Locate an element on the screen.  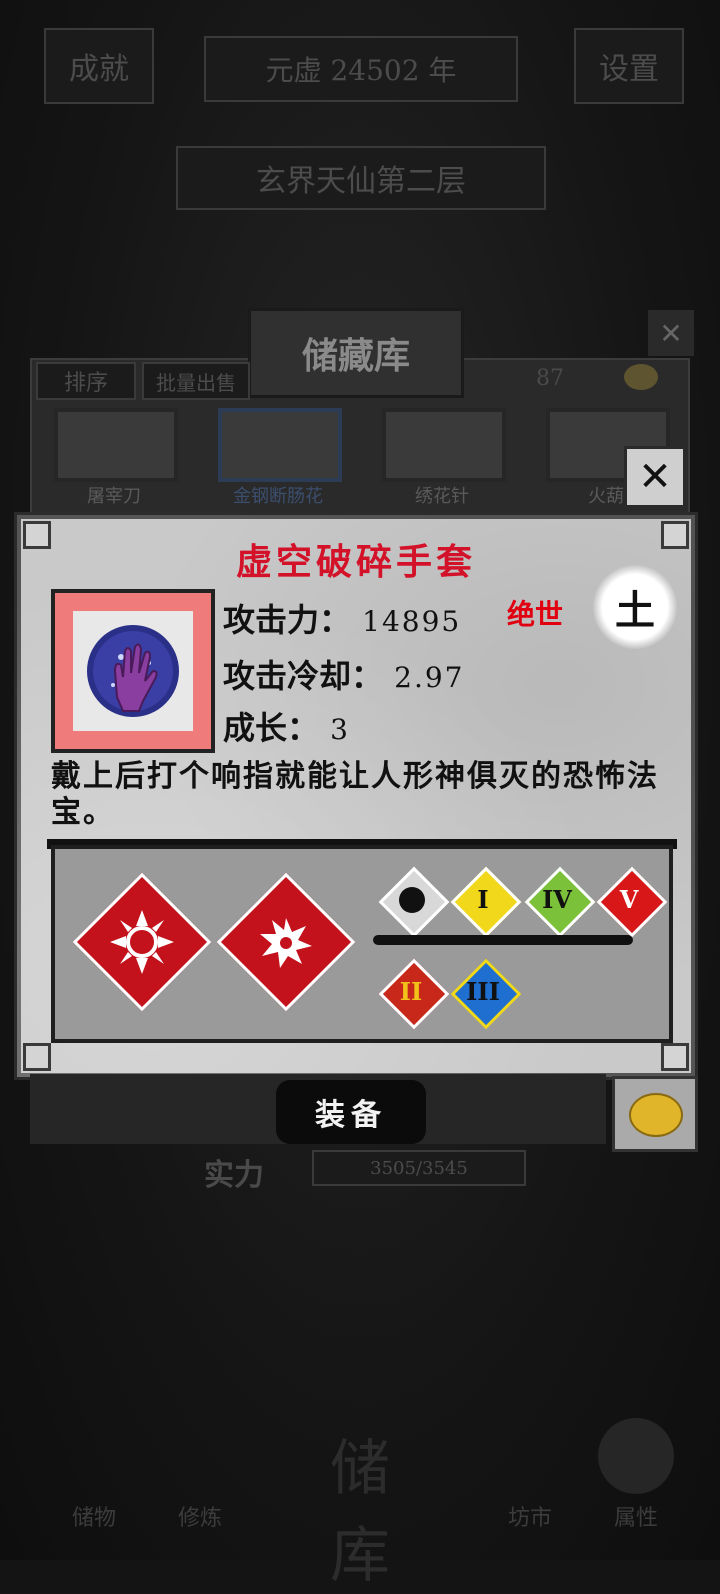
shatter-ring-icon is located at coordinates (142, 942).